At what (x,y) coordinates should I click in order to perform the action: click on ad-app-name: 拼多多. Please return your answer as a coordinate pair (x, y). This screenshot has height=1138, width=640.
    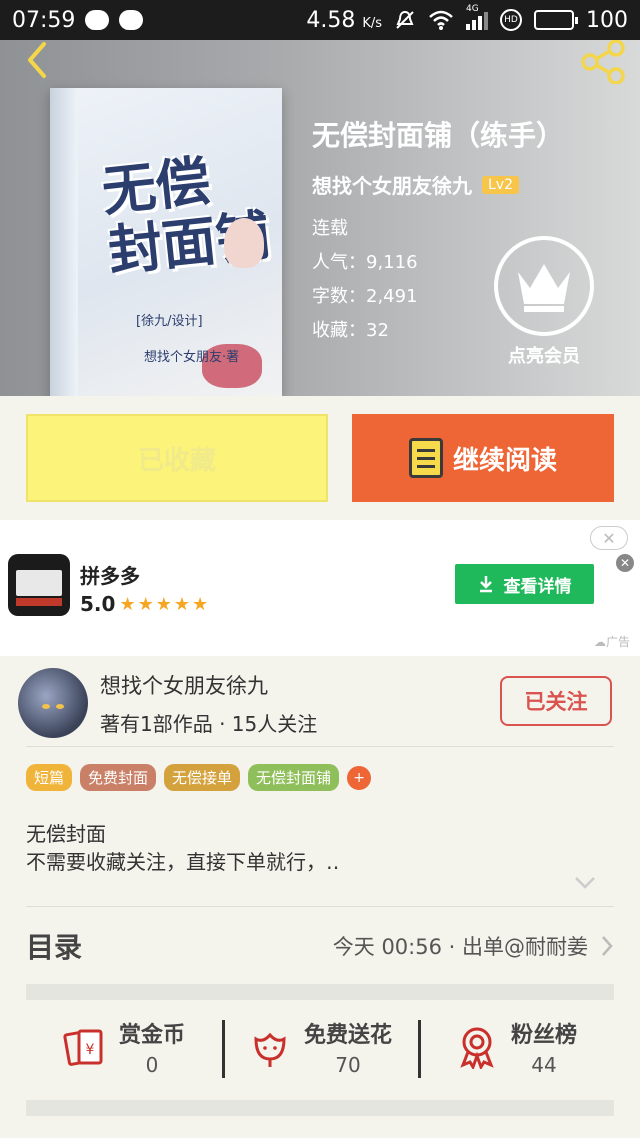
    Looking at the image, I should click on (110, 576).